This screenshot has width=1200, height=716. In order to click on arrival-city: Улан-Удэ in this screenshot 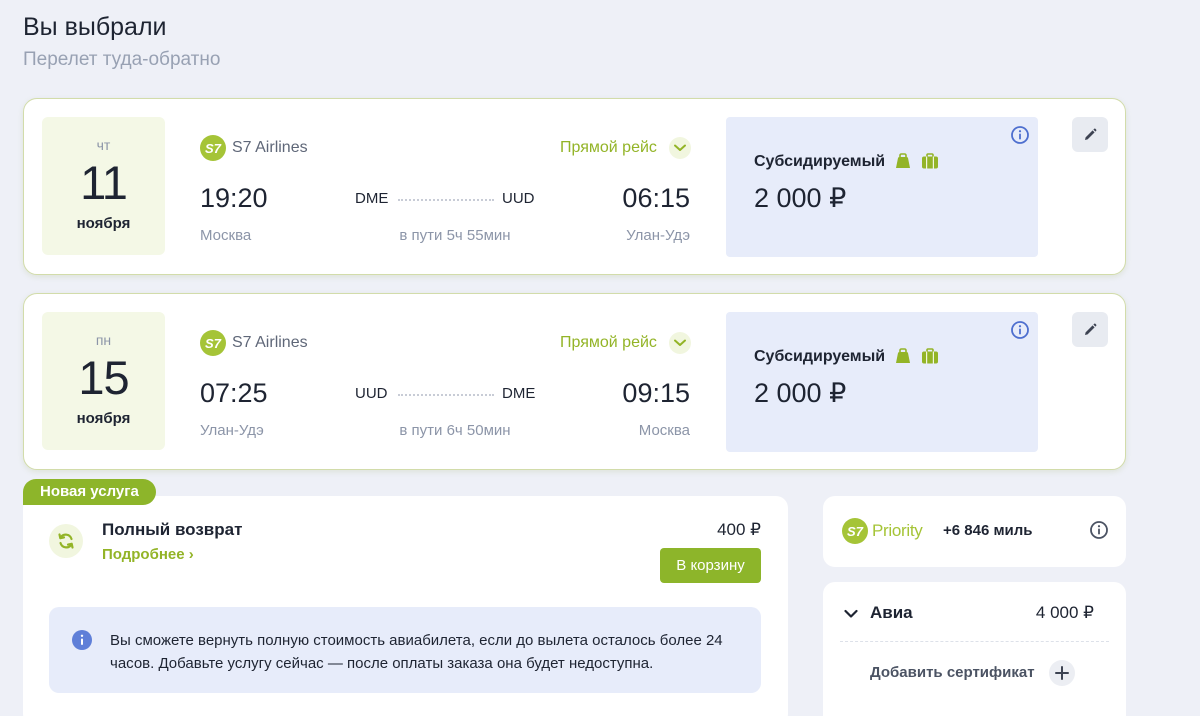, I will do `click(658, 235)`.